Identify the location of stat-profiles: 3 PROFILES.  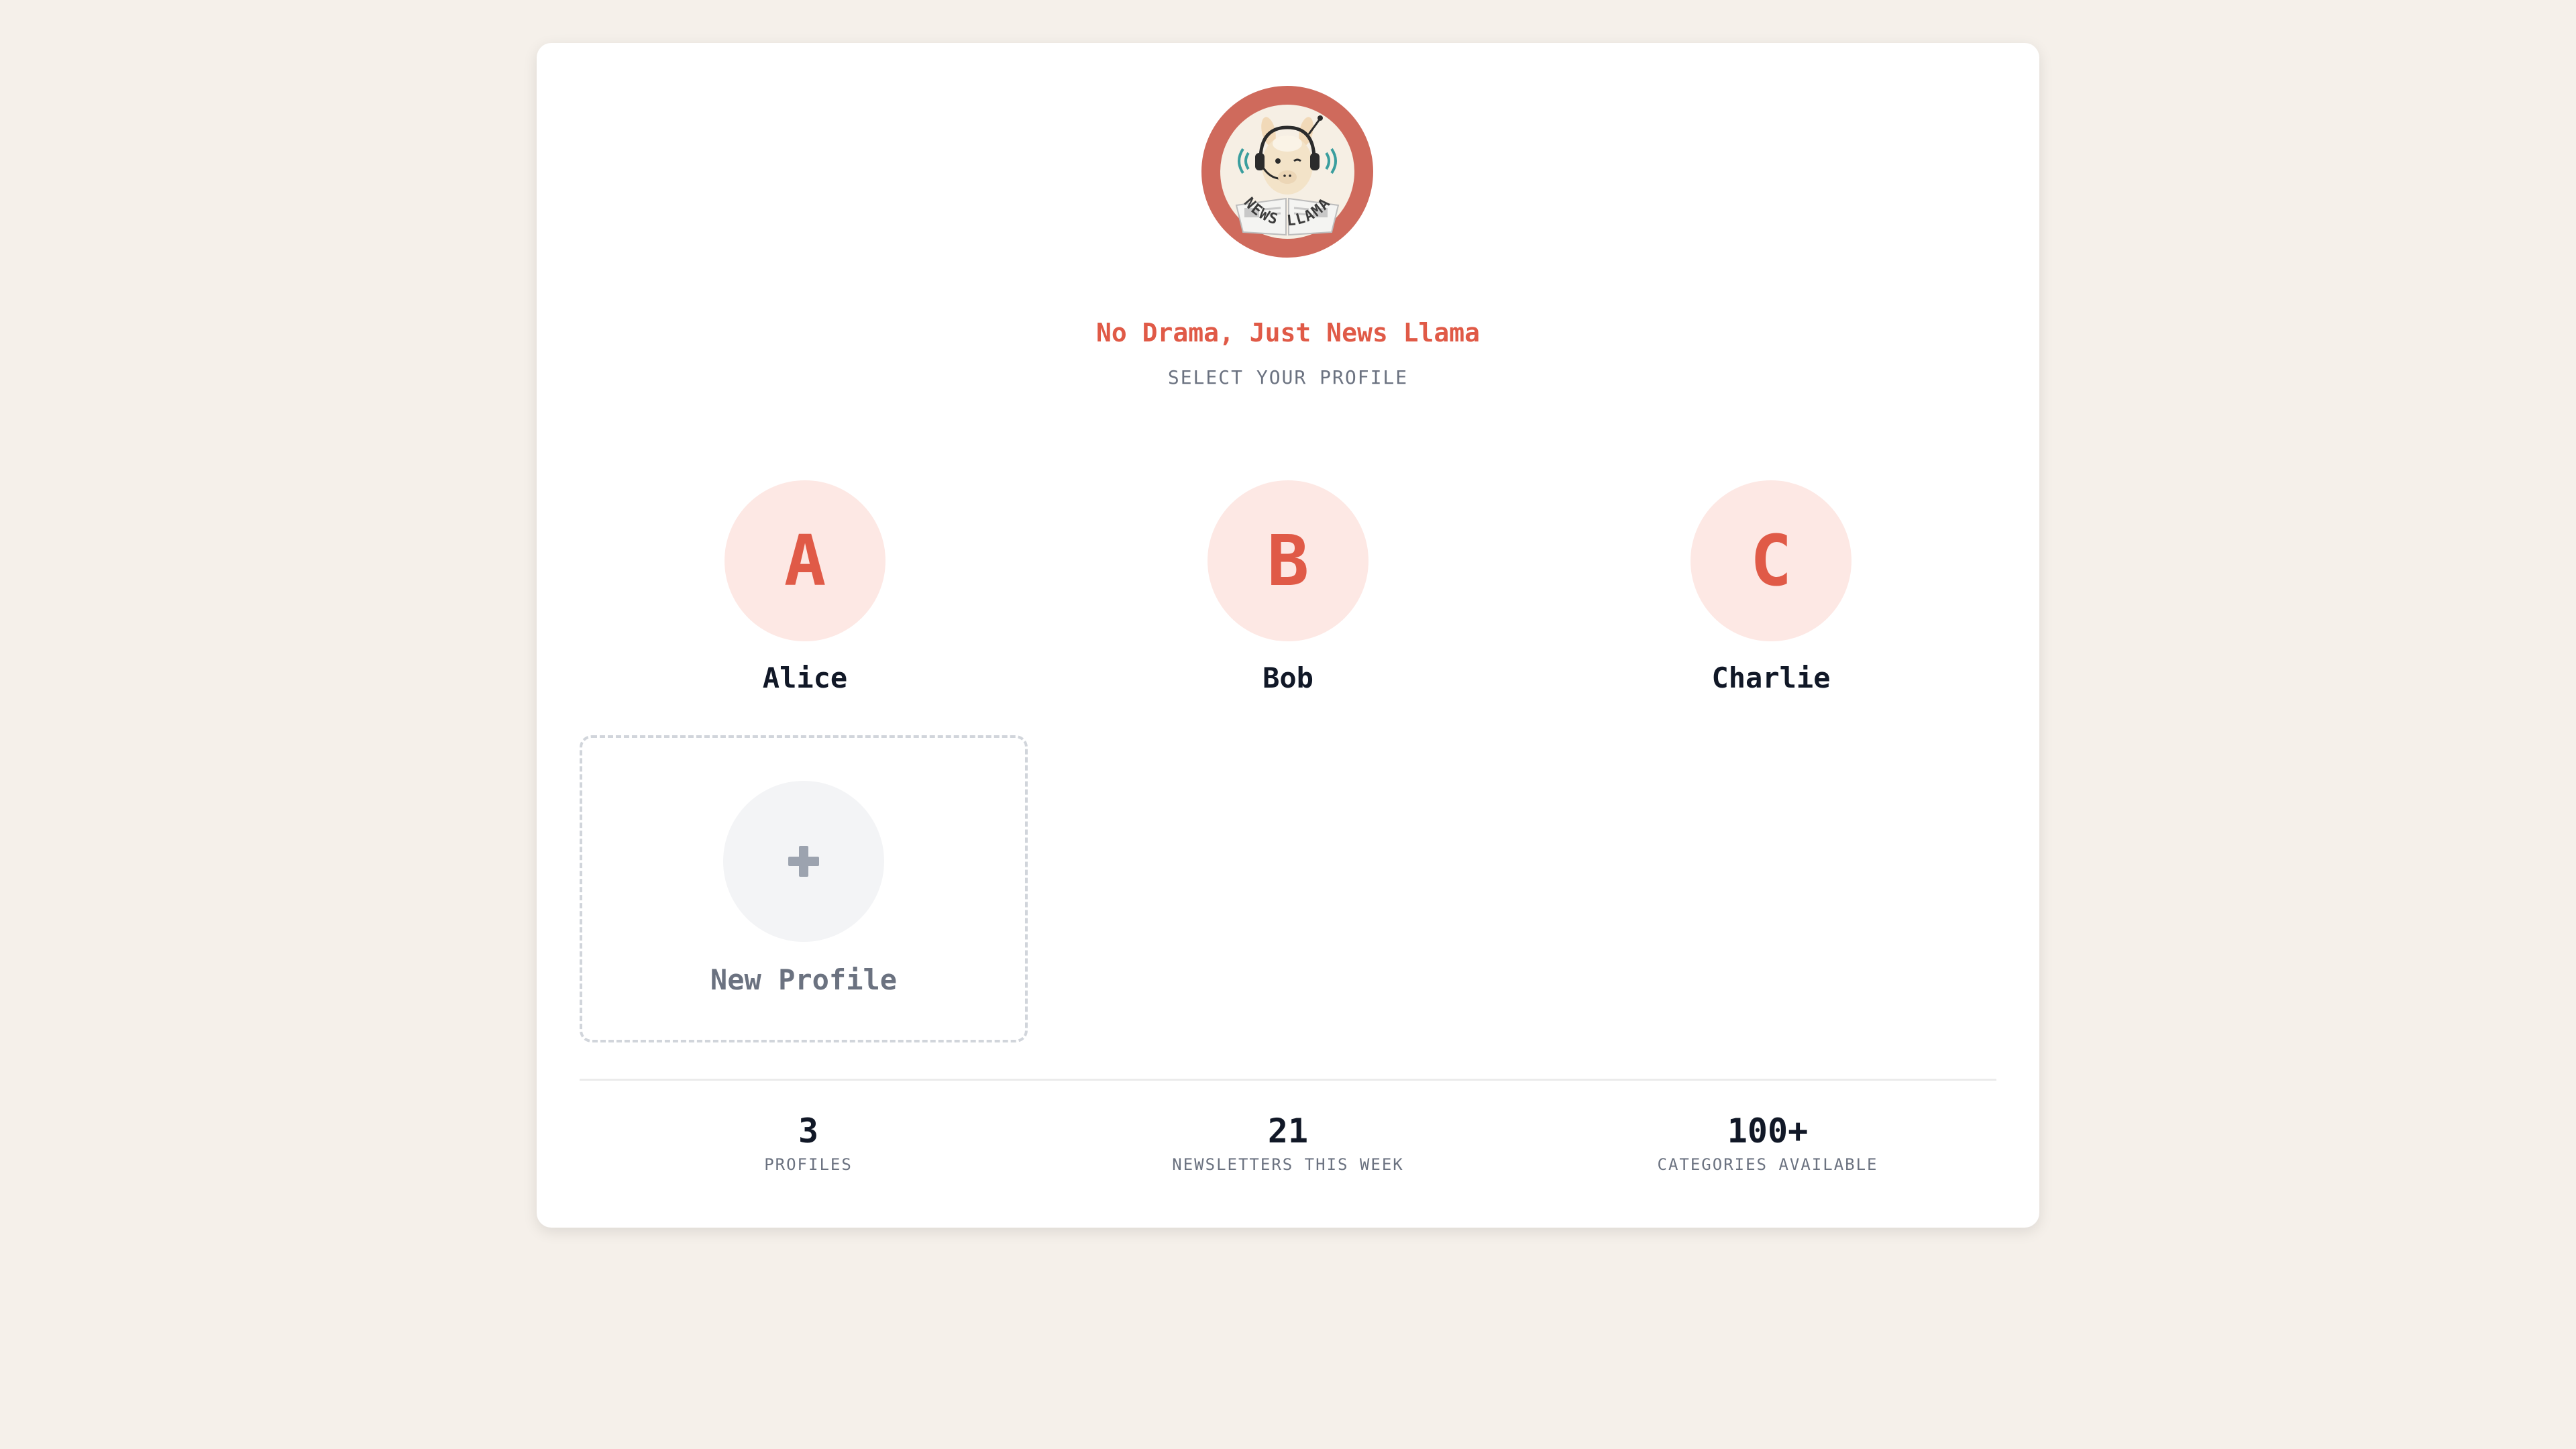
(808, 1142).